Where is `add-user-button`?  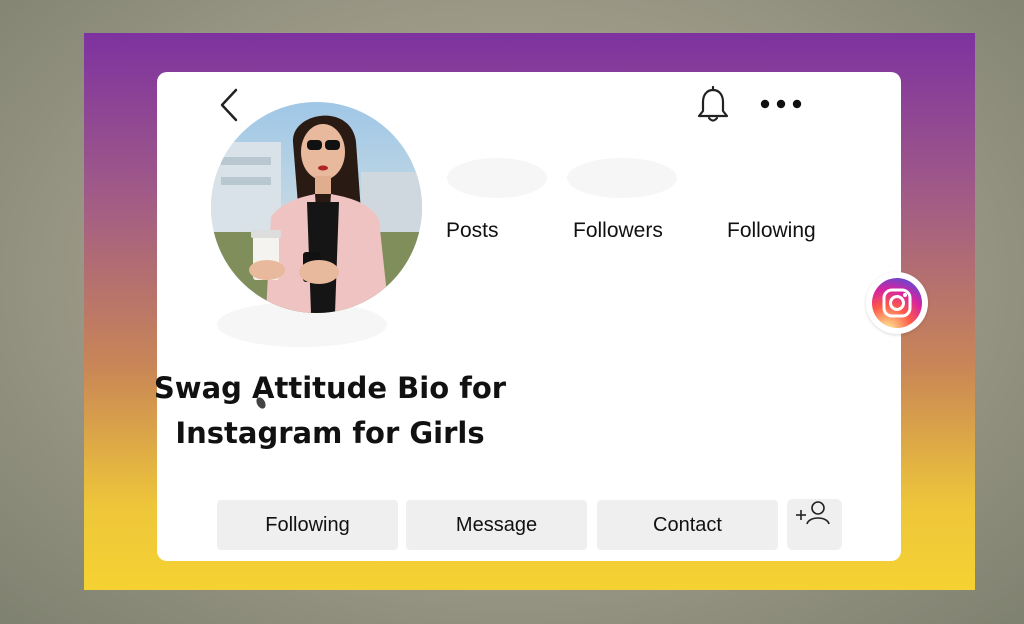
add-user-button is located at coordinates (814, 524).